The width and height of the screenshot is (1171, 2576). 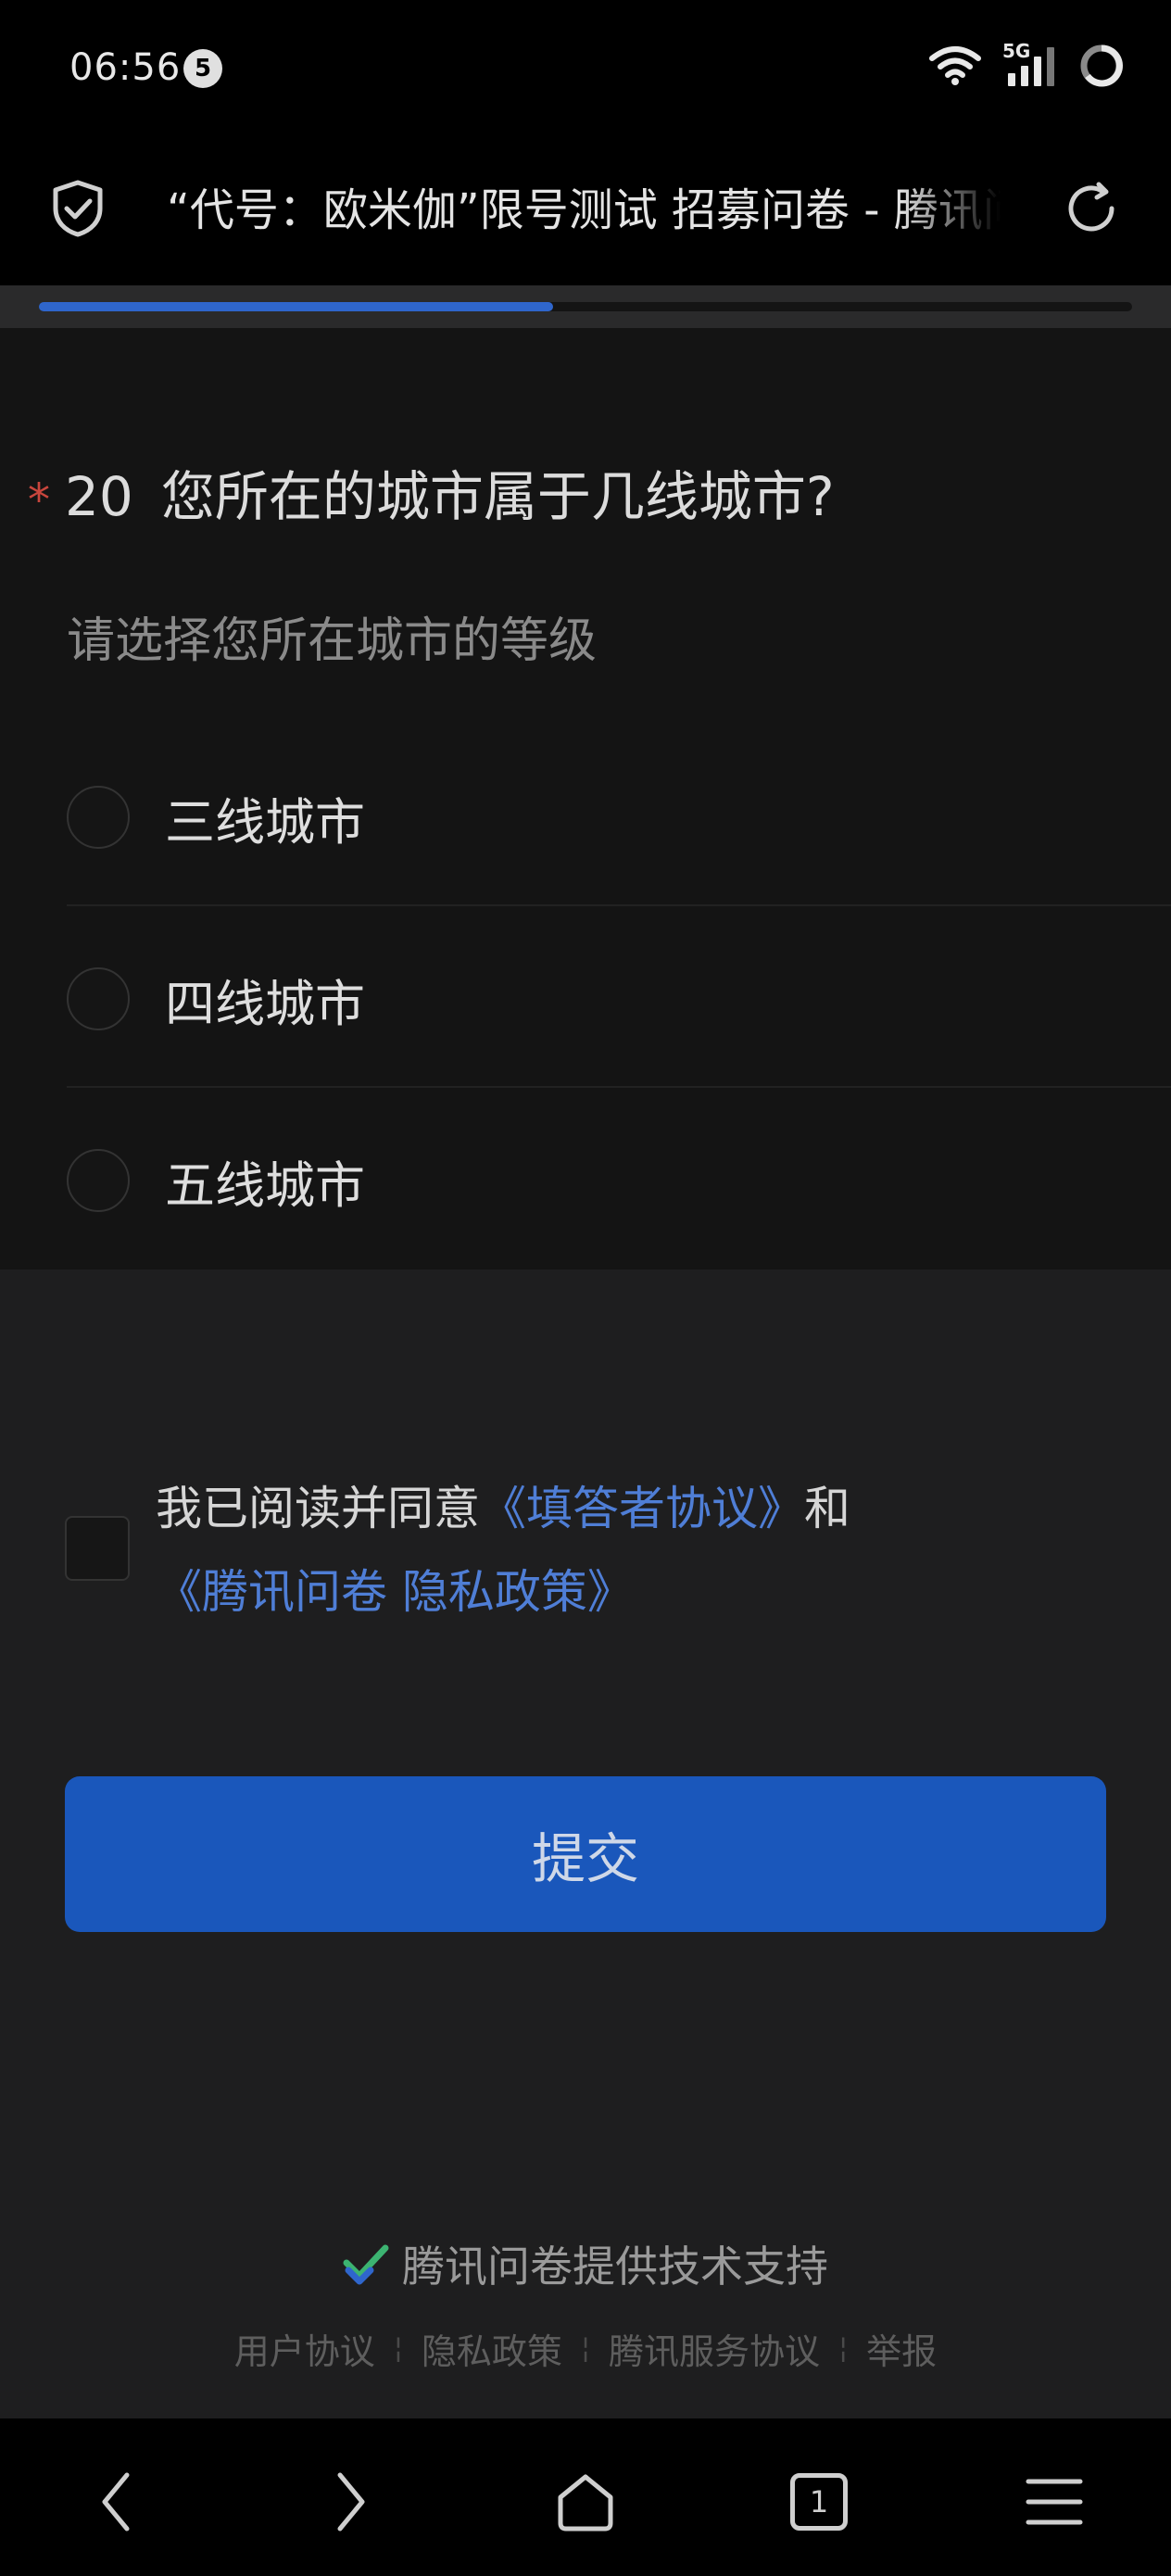 I want to click on option-label: 四线城市, so click(x=265, y=1004).